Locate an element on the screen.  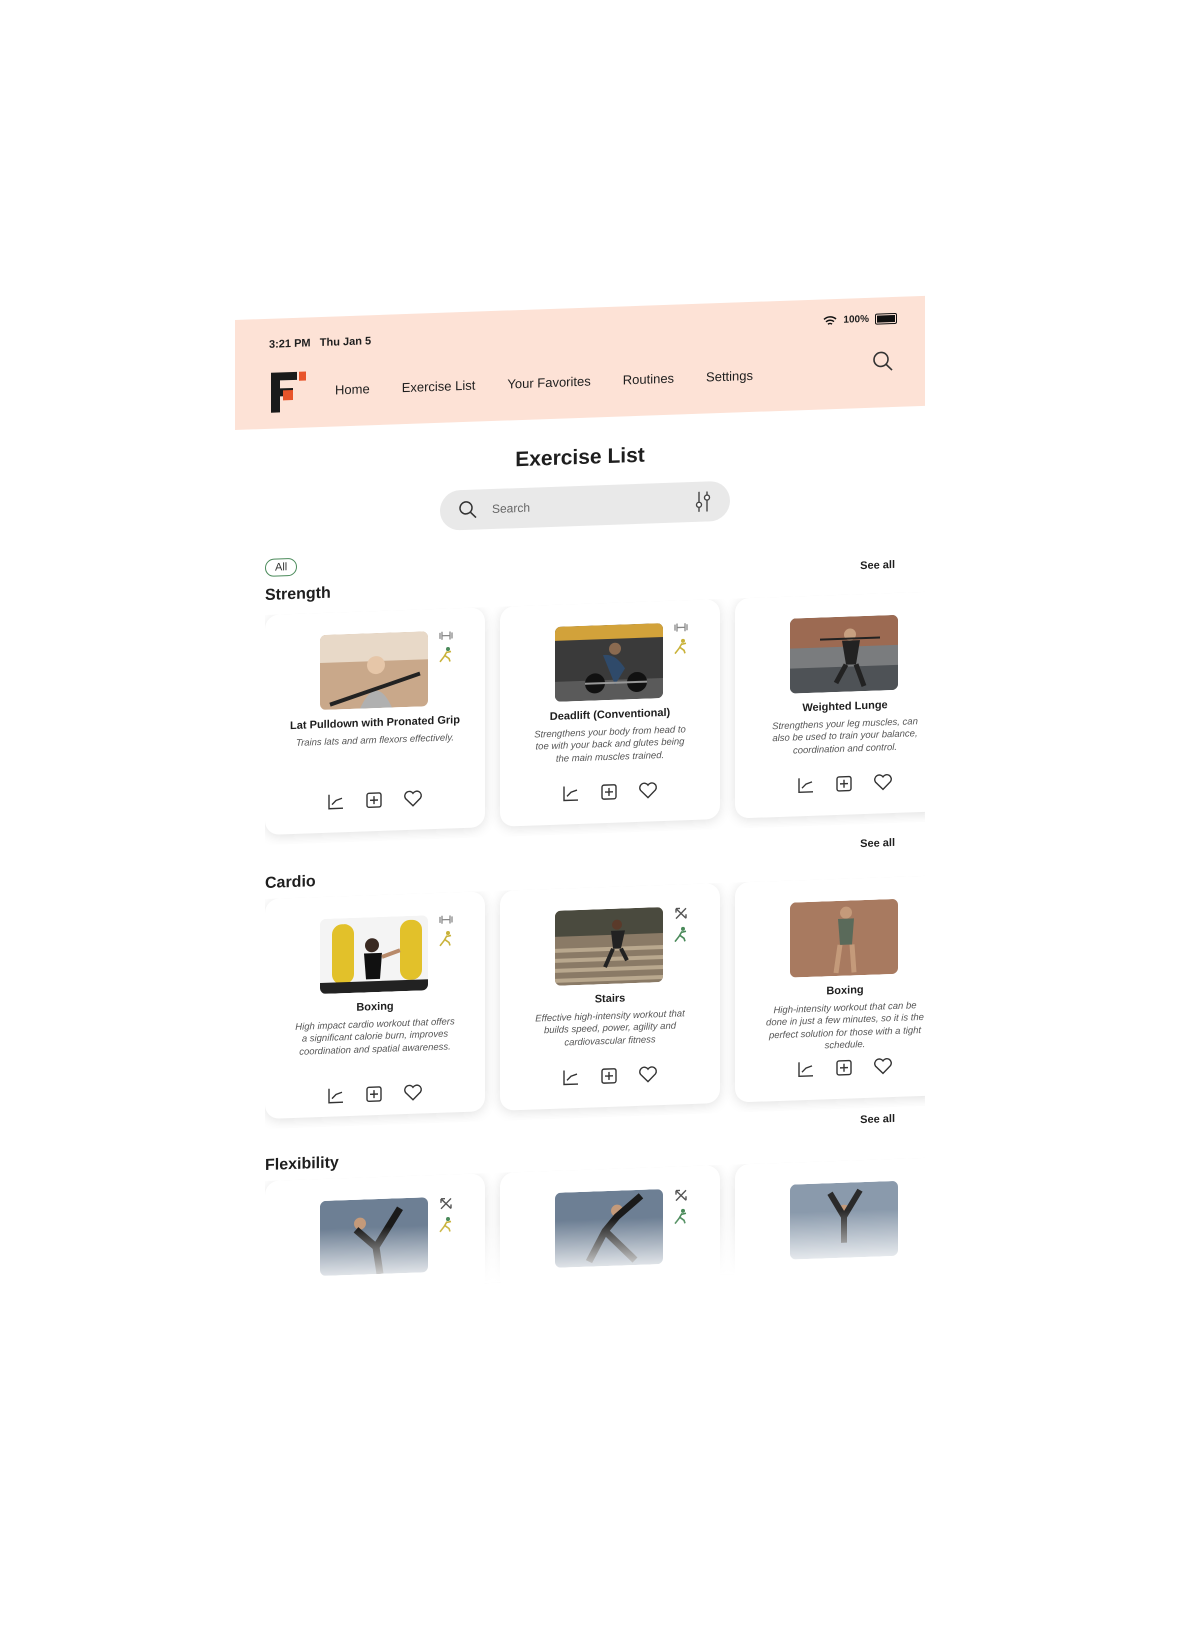
nav-settings: Settings is located at coordinates (729, 376).